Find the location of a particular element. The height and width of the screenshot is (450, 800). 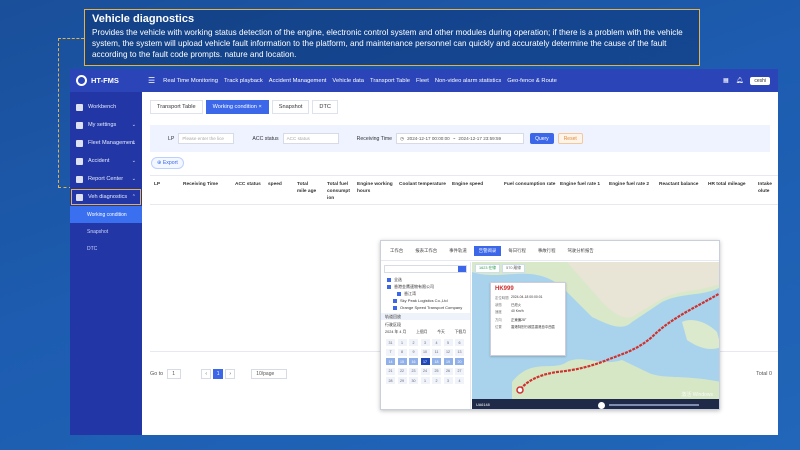

topnav-item: Vehicle data is located at coordinates (348, 81).